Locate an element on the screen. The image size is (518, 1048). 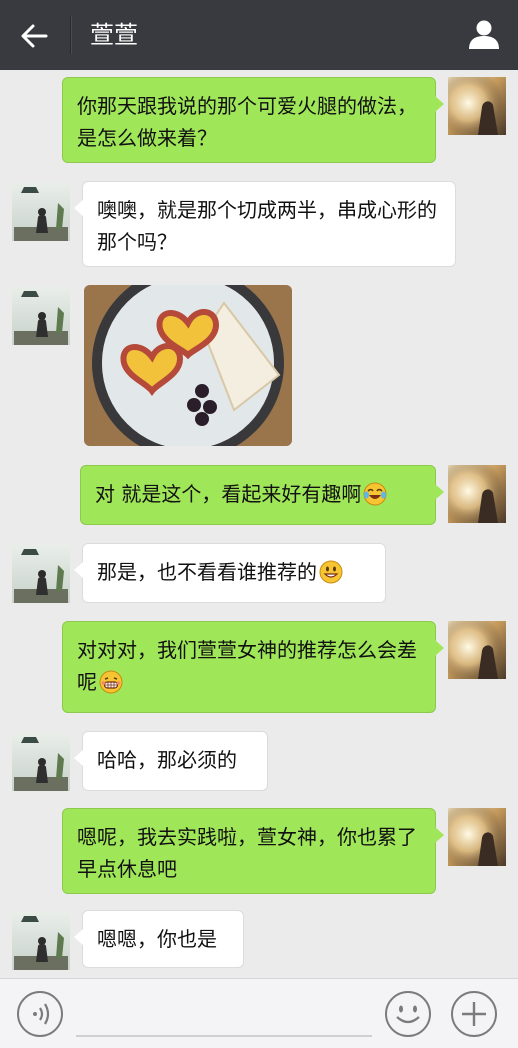
message-text: 噢噢，就是那个切成两半，串成心形的那个吗？ is located at coordinates (267, 226).